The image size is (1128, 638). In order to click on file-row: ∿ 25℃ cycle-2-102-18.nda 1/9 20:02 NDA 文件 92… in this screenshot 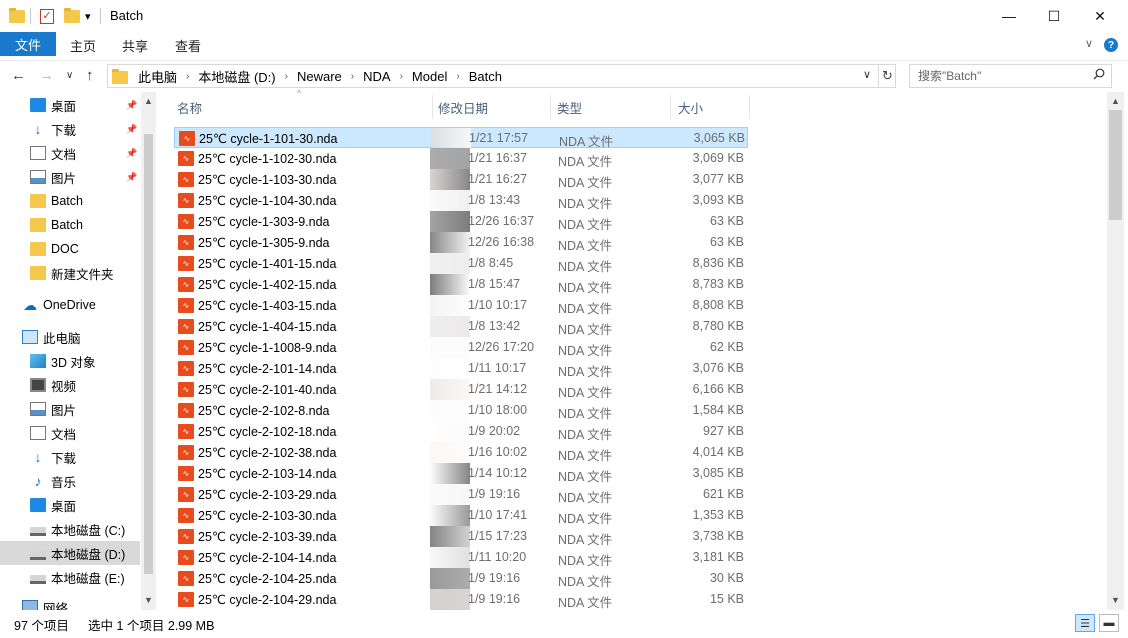, I will do `click(461, 431)`.